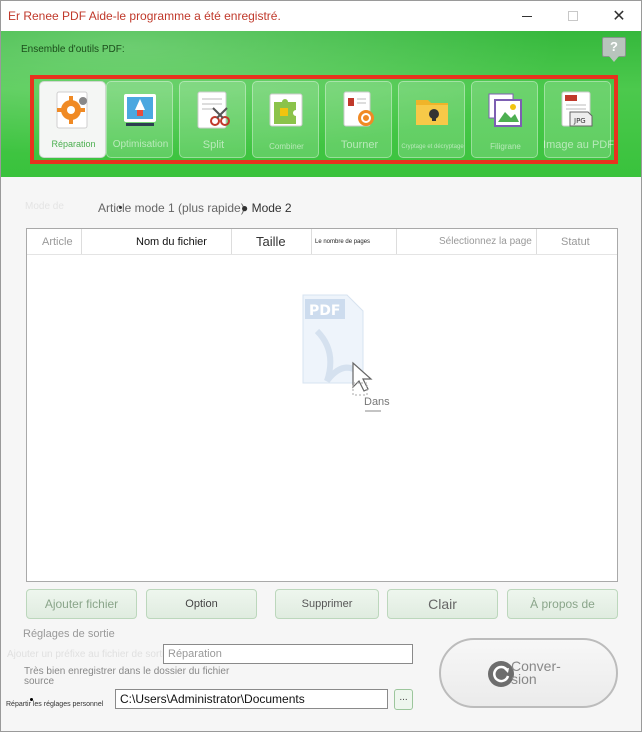 The image size is (642, 732). I want to click on convert-label: Conver-sion, so click(536, 672).